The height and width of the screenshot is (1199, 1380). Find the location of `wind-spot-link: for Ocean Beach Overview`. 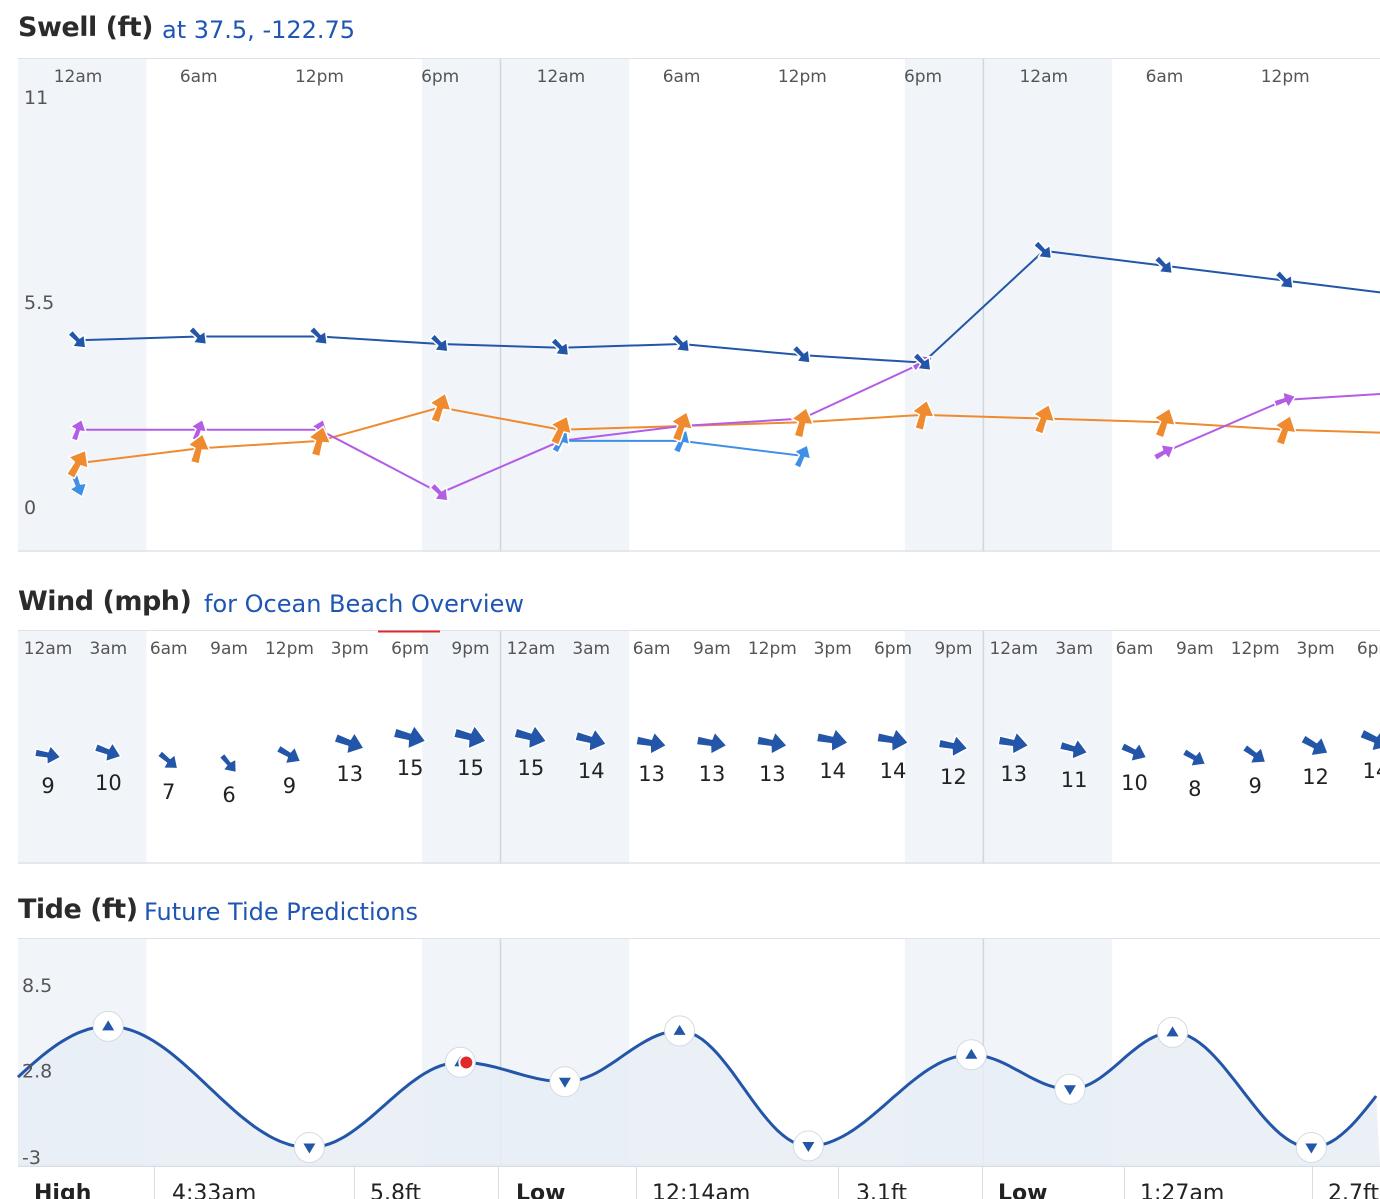

wind-spot-link: for Ocean Beach Overview is located at coordinates (364, 604).